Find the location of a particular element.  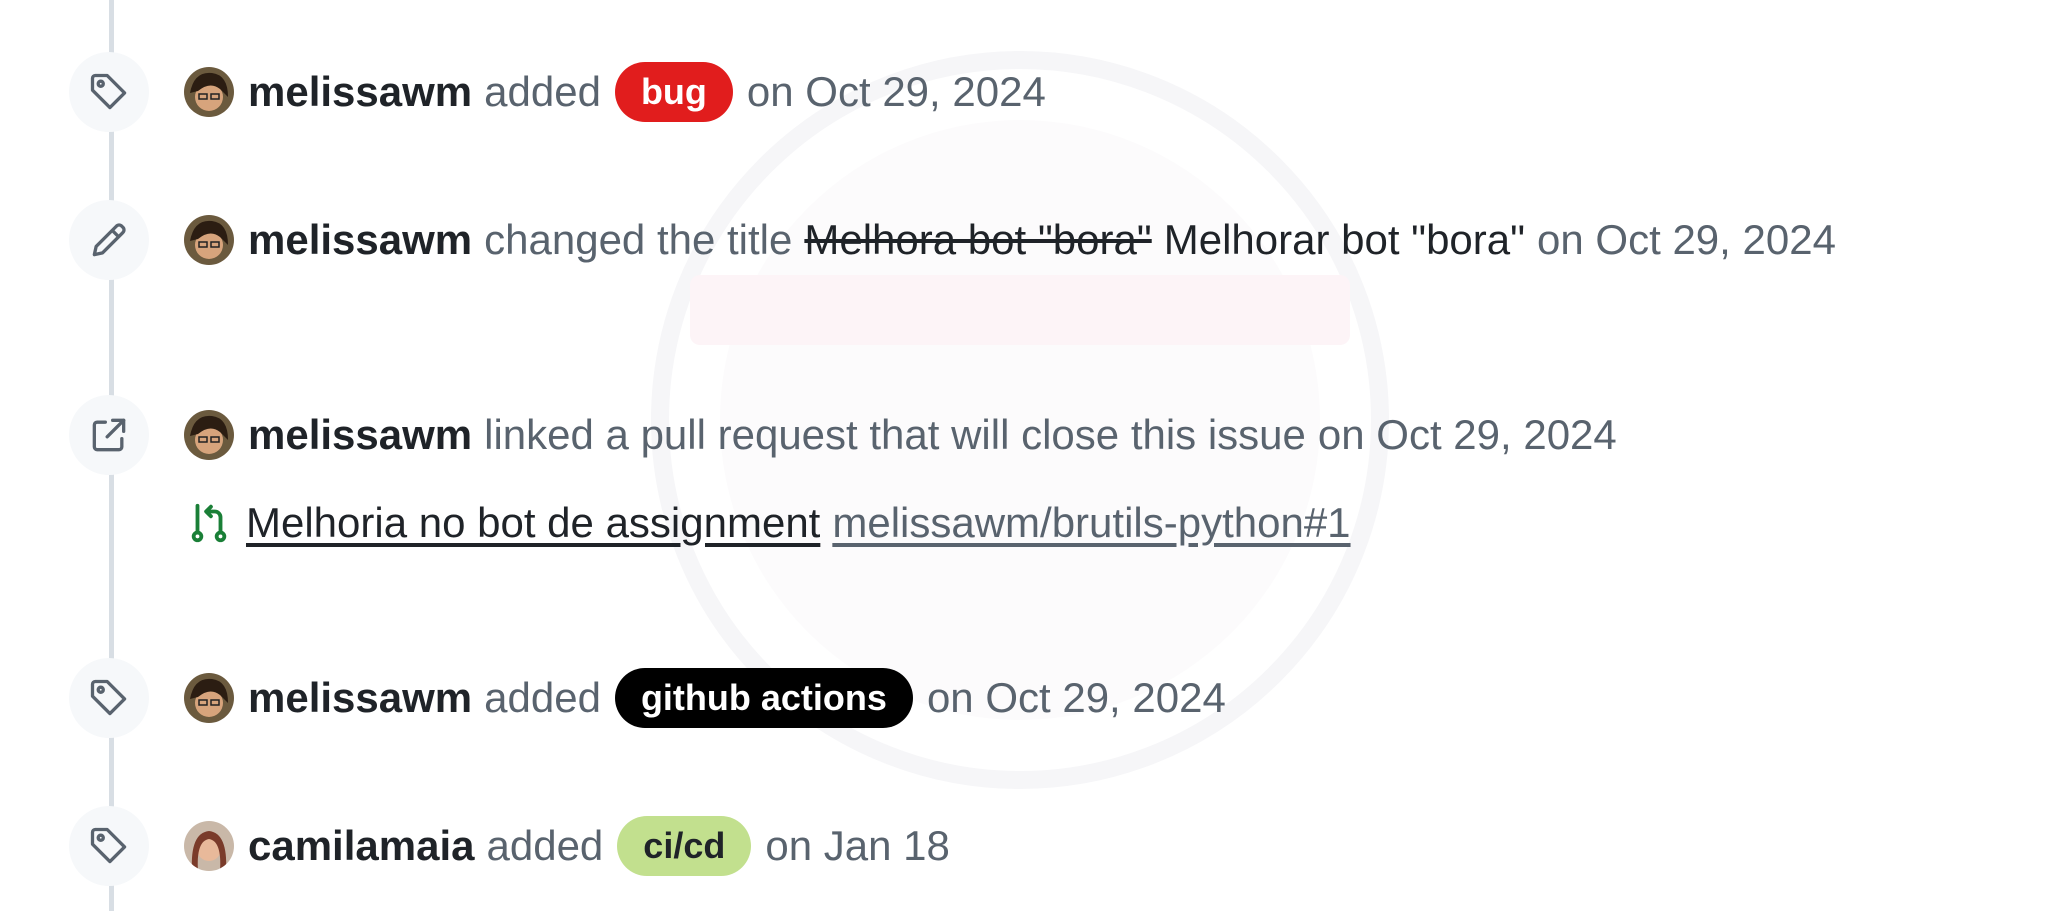

new-title: Melhorar bot "bora" is located at coordinates (1344, 239).